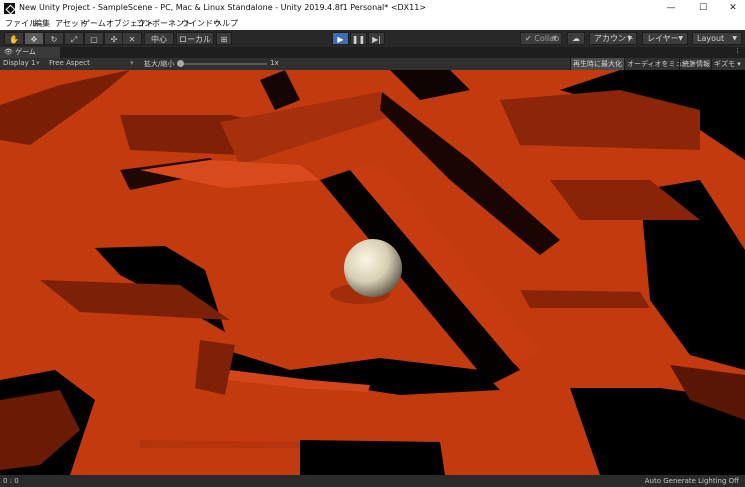 This screenshot has height=487, width=745. Describe the element at coordinates (530, 38) in the screenshot. I see `collab-check-icon: ✔` at that location.